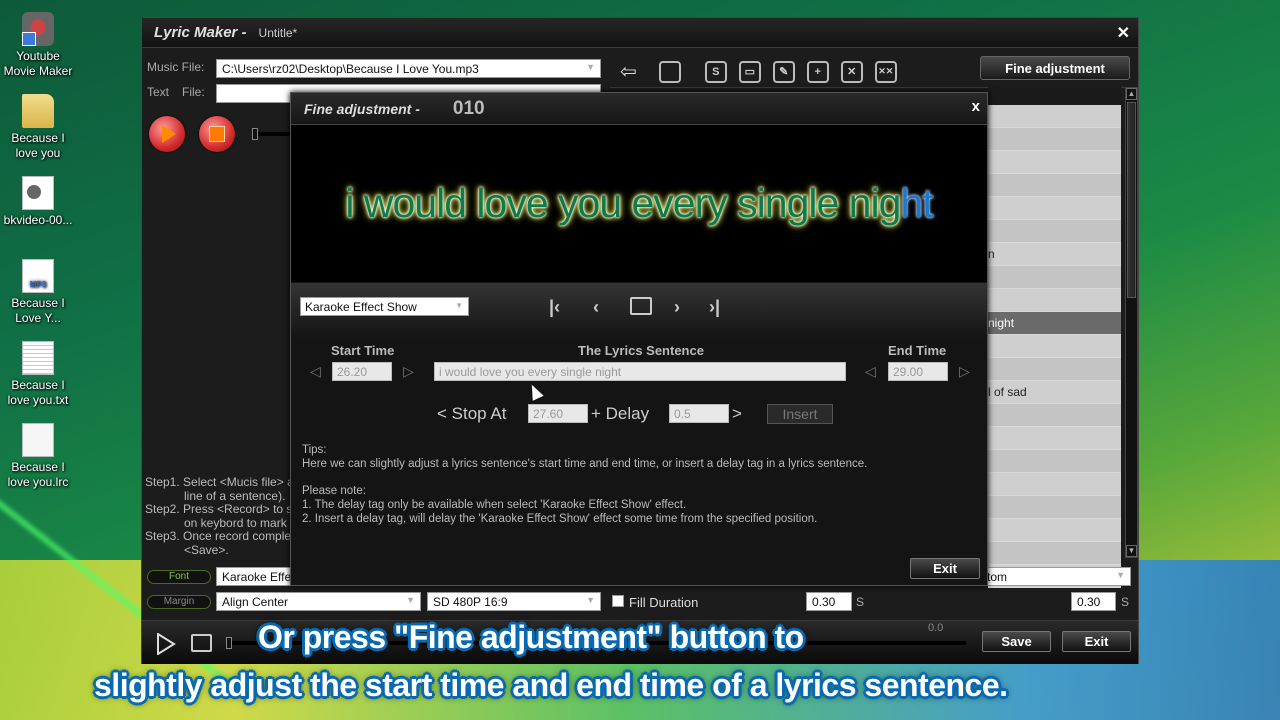  I want to click on position-select: tom ▼, so click(1056, 576).